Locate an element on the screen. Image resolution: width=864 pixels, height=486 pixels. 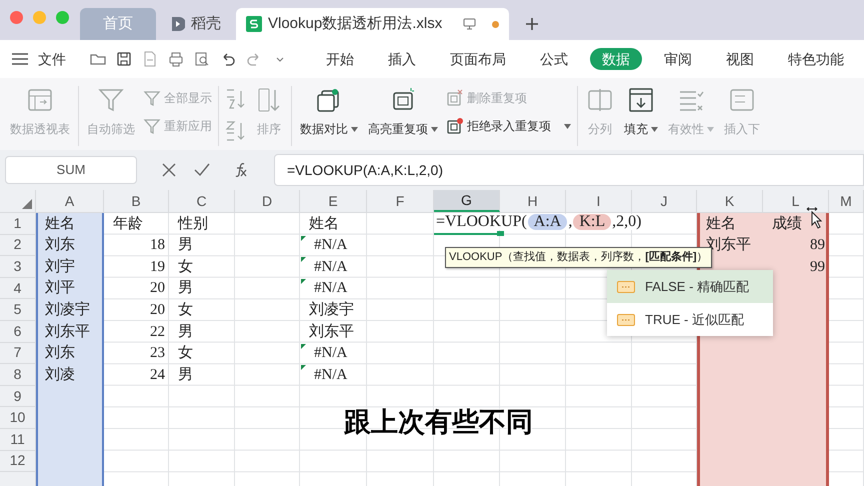
tab: Vlookup数据透析用法.xlsx is located at coordinates (372, 24).